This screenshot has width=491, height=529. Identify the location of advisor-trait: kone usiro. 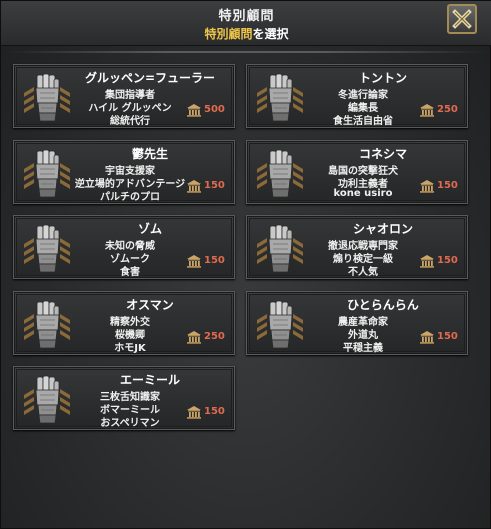
(363, 193).